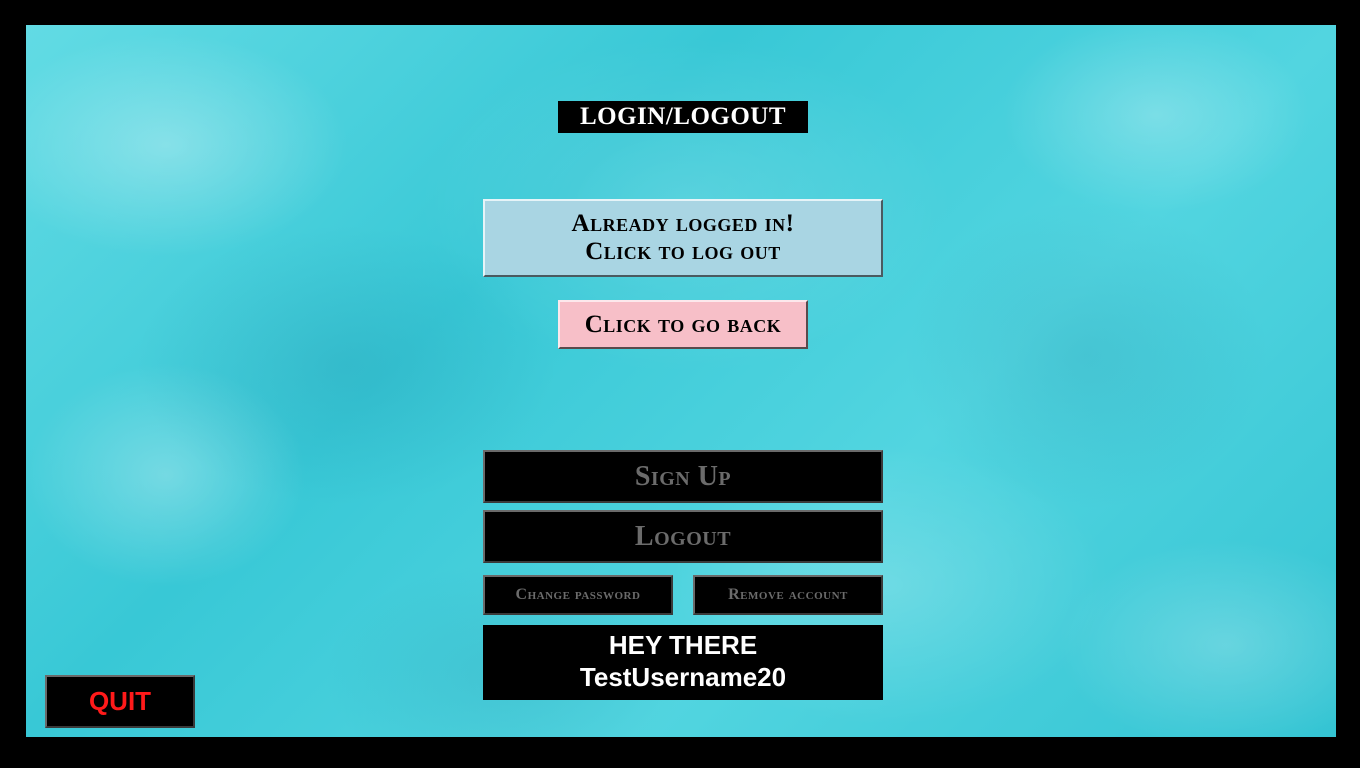 The width and height of the screenshot is (1360, 768). Describe the element at coordinates (683, 536) in the screenshot. I see `logout-button: Logout` at that location.